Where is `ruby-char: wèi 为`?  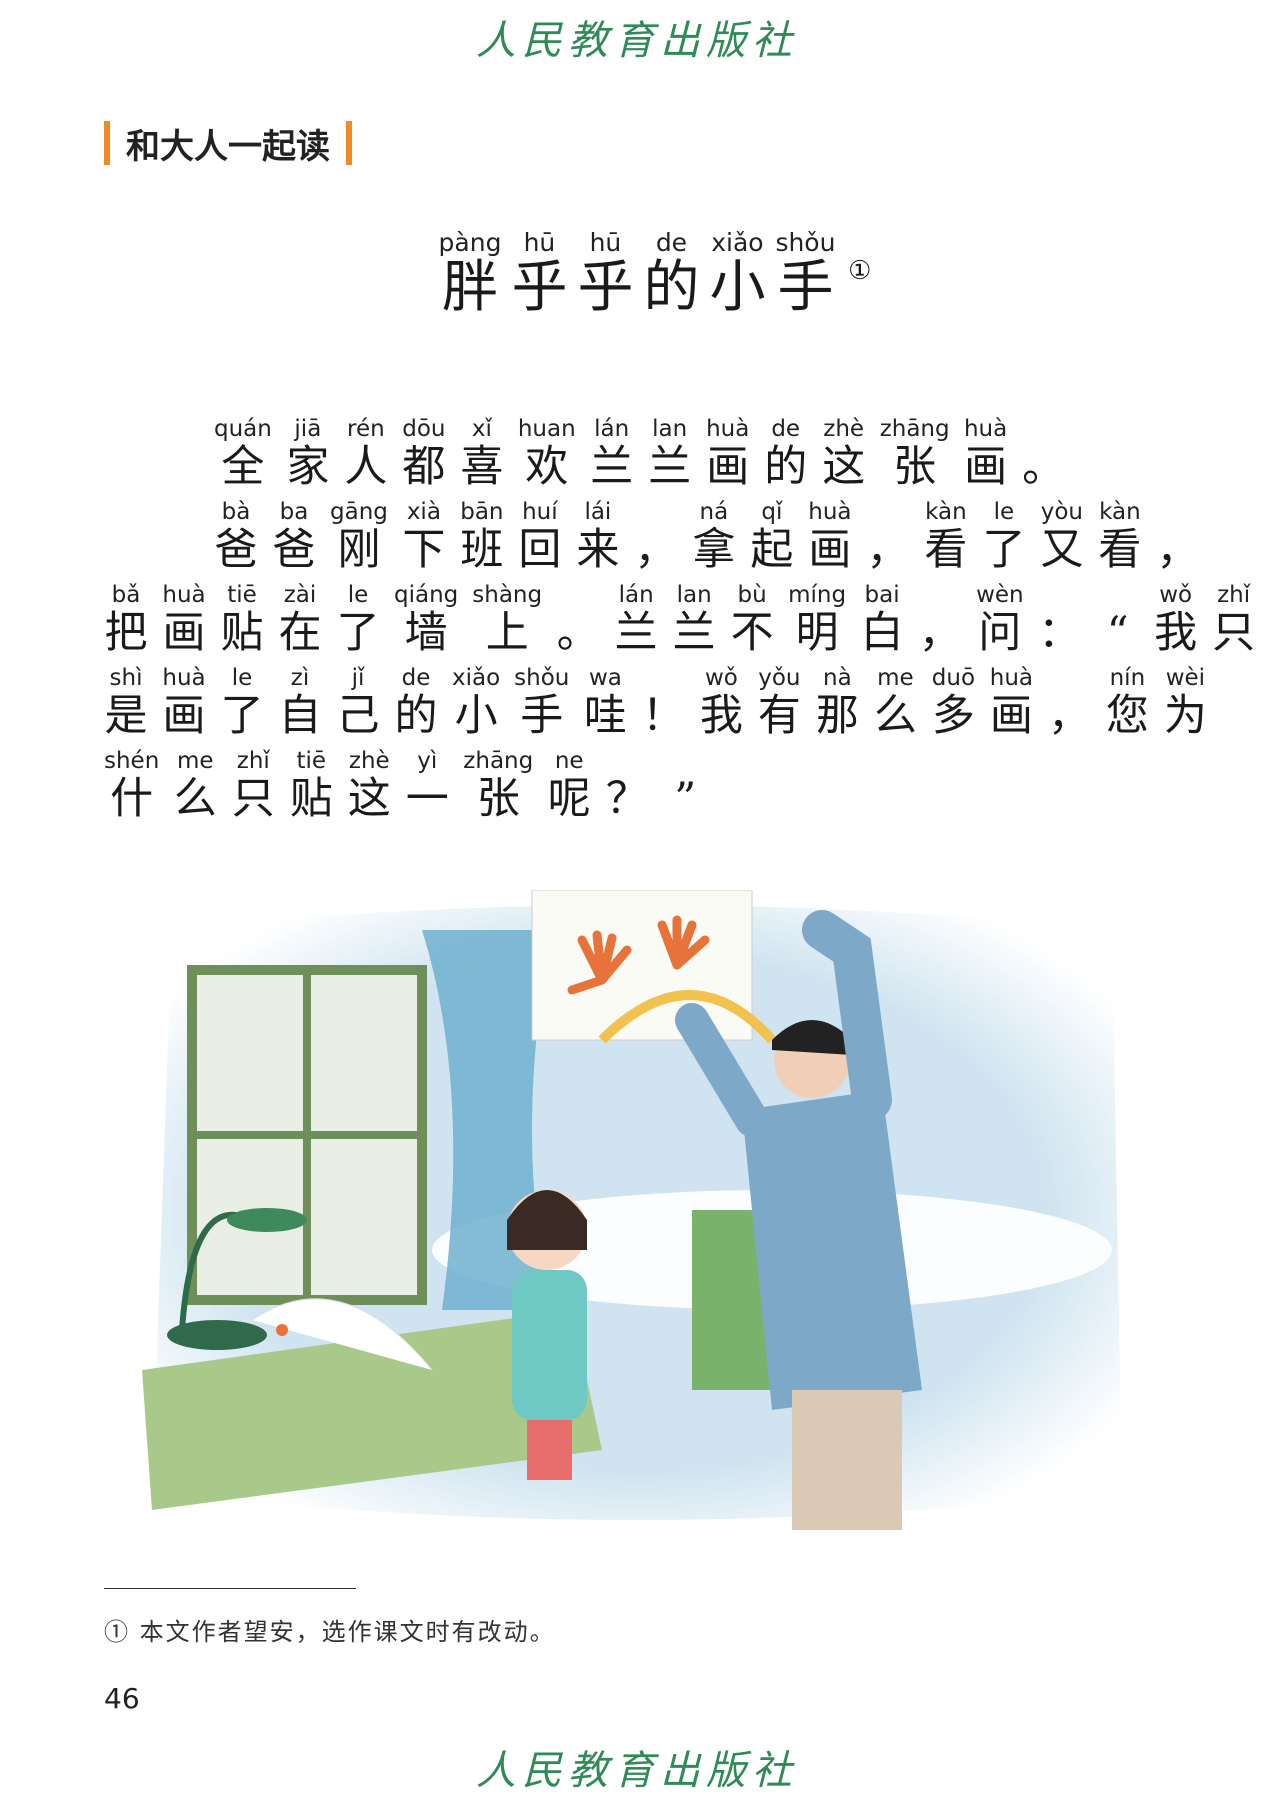
ruby-char: wèi 为 is located at coordinates (1185, 701).